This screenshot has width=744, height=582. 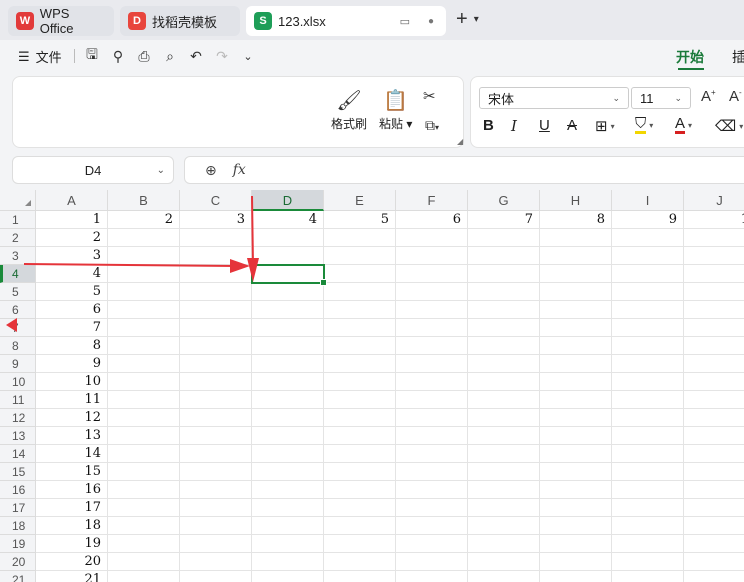 What do you see at coordinates (289, 275) in the screenshot?
I see `selected-cell-d4` at bounding box center [289, 275].